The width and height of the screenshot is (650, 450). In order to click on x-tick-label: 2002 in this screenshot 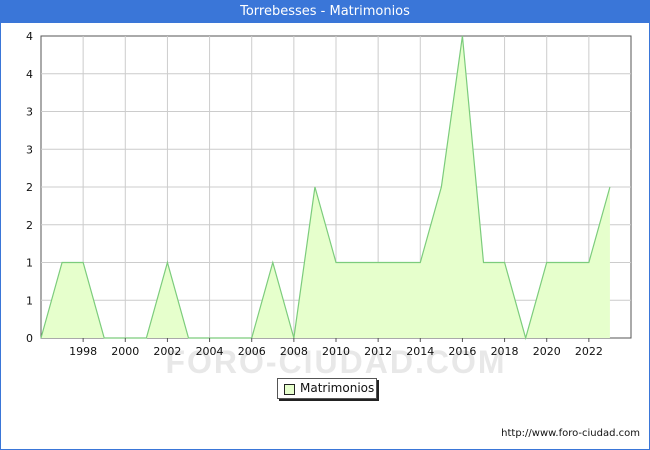, I will do `click(167, 351)`.